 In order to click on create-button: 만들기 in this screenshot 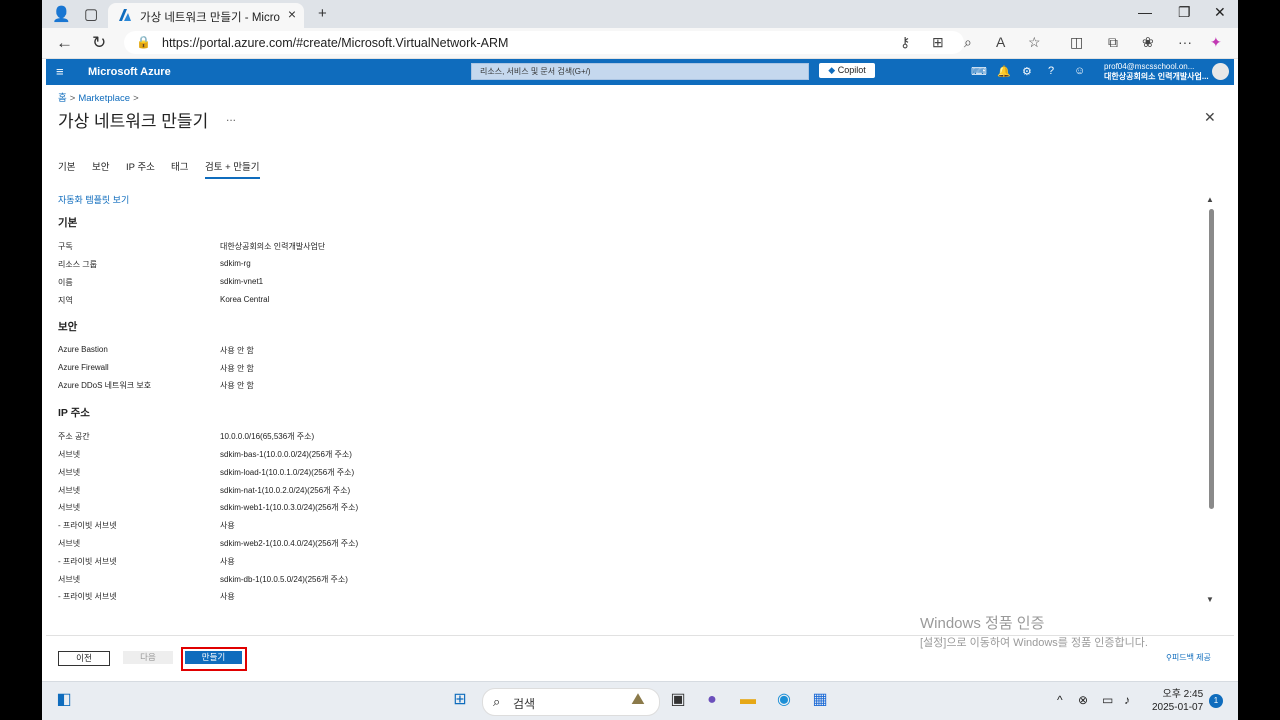, I will do `click(213, 657)`.